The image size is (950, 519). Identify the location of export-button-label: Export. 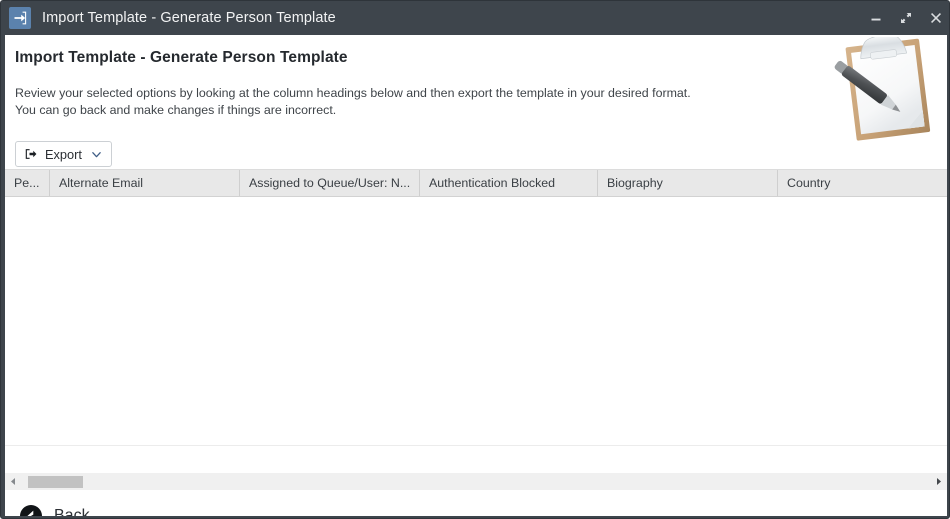
(63, 154).